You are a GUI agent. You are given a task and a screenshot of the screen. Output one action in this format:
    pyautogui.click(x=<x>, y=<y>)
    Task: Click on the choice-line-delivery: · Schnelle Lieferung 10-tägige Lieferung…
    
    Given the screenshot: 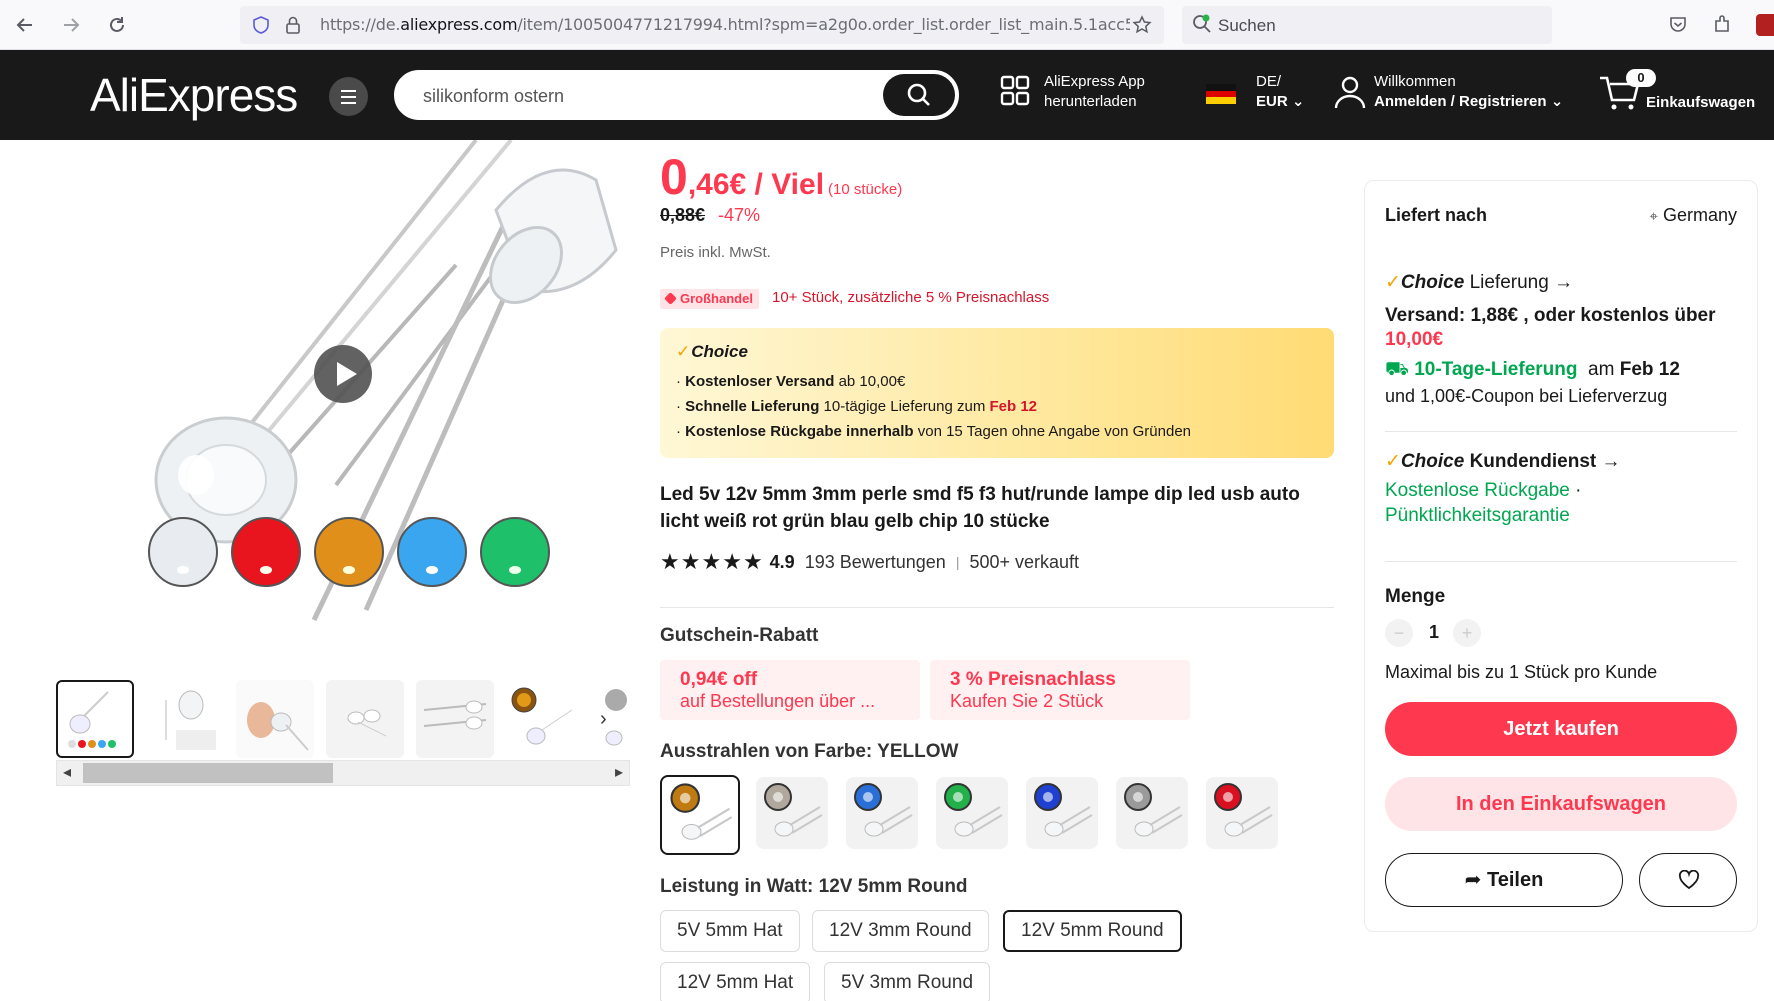 What is the action you would take?
    pyautogui.click(x=857, y=406)
    